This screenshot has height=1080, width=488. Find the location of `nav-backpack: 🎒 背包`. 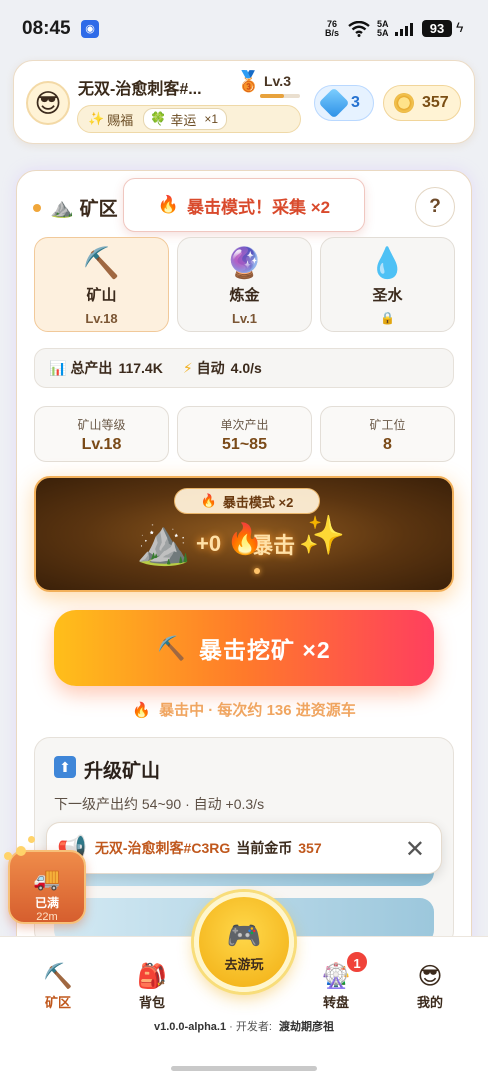

nav-backpack: 🎒 背包 is located at coordinates (152, 986).